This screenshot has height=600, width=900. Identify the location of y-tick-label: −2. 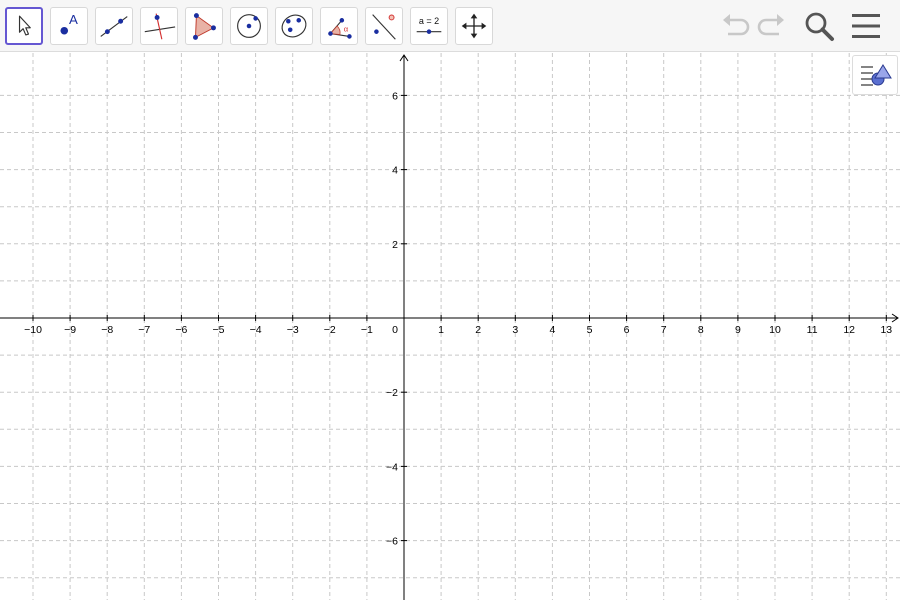
(392, 393).